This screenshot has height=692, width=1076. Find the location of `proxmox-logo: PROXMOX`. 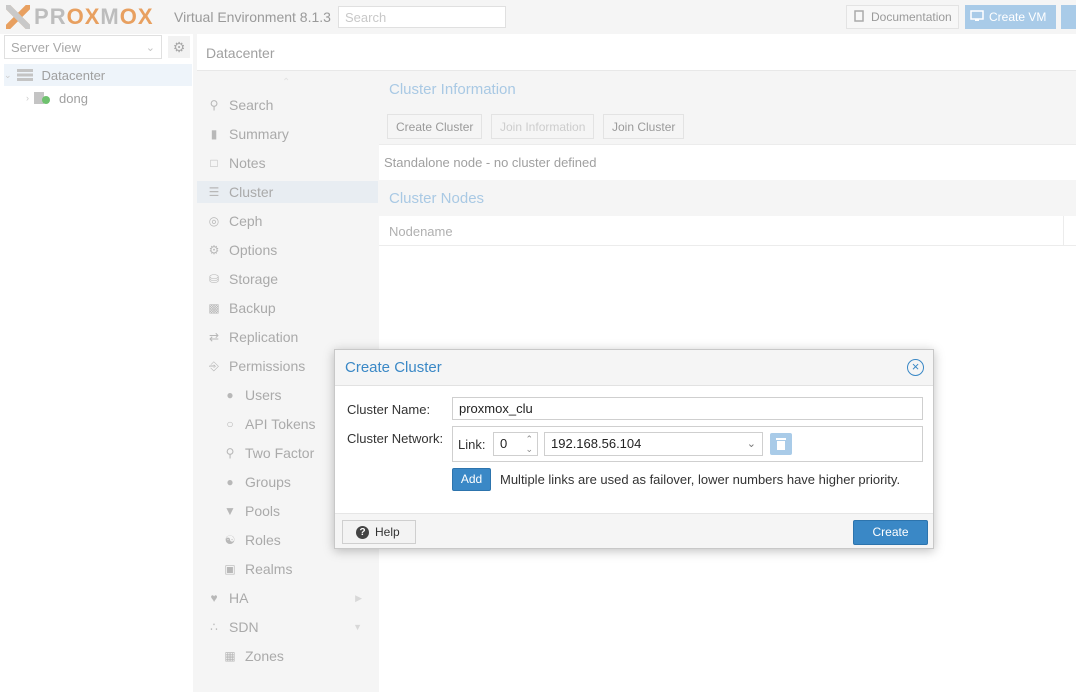

proxmox-logo: PROXMOX is located at coordinates (80, 17).